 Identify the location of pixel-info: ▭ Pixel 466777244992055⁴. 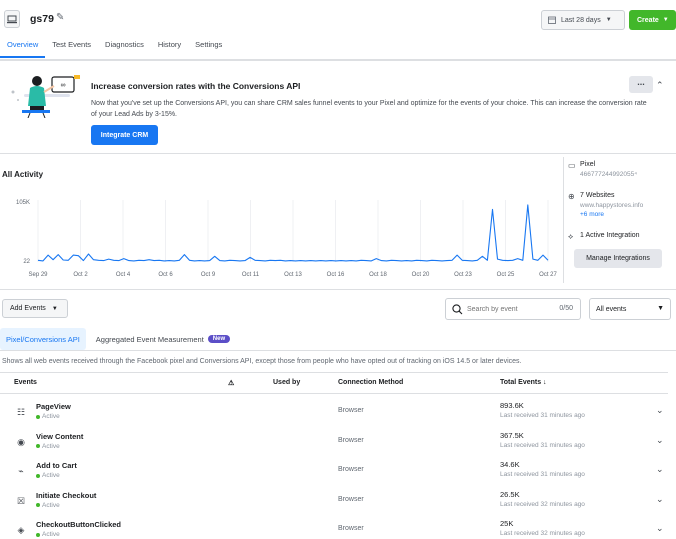
(602, 169).